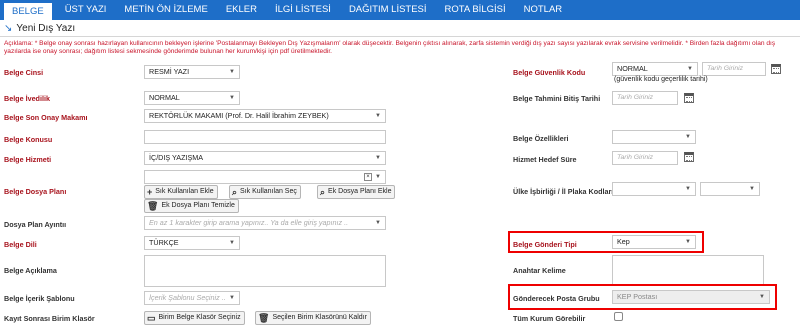  Describe the element at coordinates (28, 11) in the screenshot. I see `tab-belge: BELGE` at that location.